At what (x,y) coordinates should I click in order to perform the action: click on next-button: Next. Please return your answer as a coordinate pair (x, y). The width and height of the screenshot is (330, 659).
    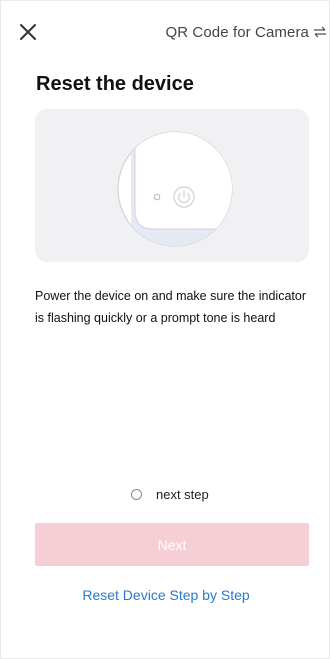
    Looking at the image, I should click on (172, 544).